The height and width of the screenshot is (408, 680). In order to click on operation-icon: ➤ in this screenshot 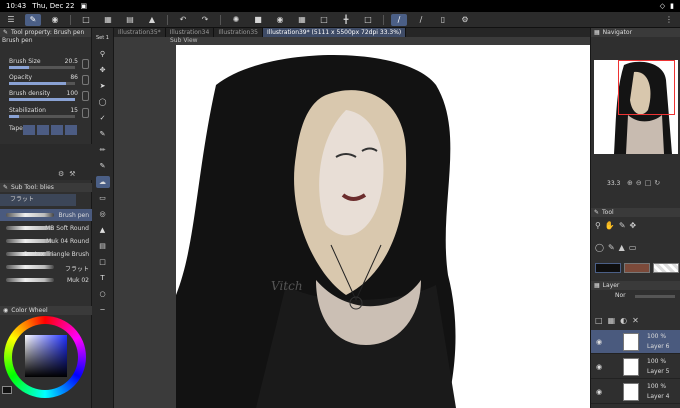, I will do `click(103, 86)`.